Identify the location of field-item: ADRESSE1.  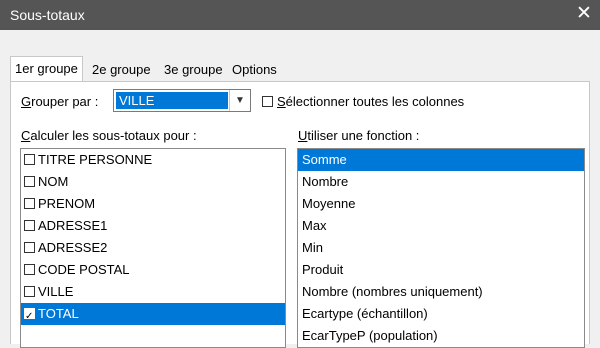
(153, 226).